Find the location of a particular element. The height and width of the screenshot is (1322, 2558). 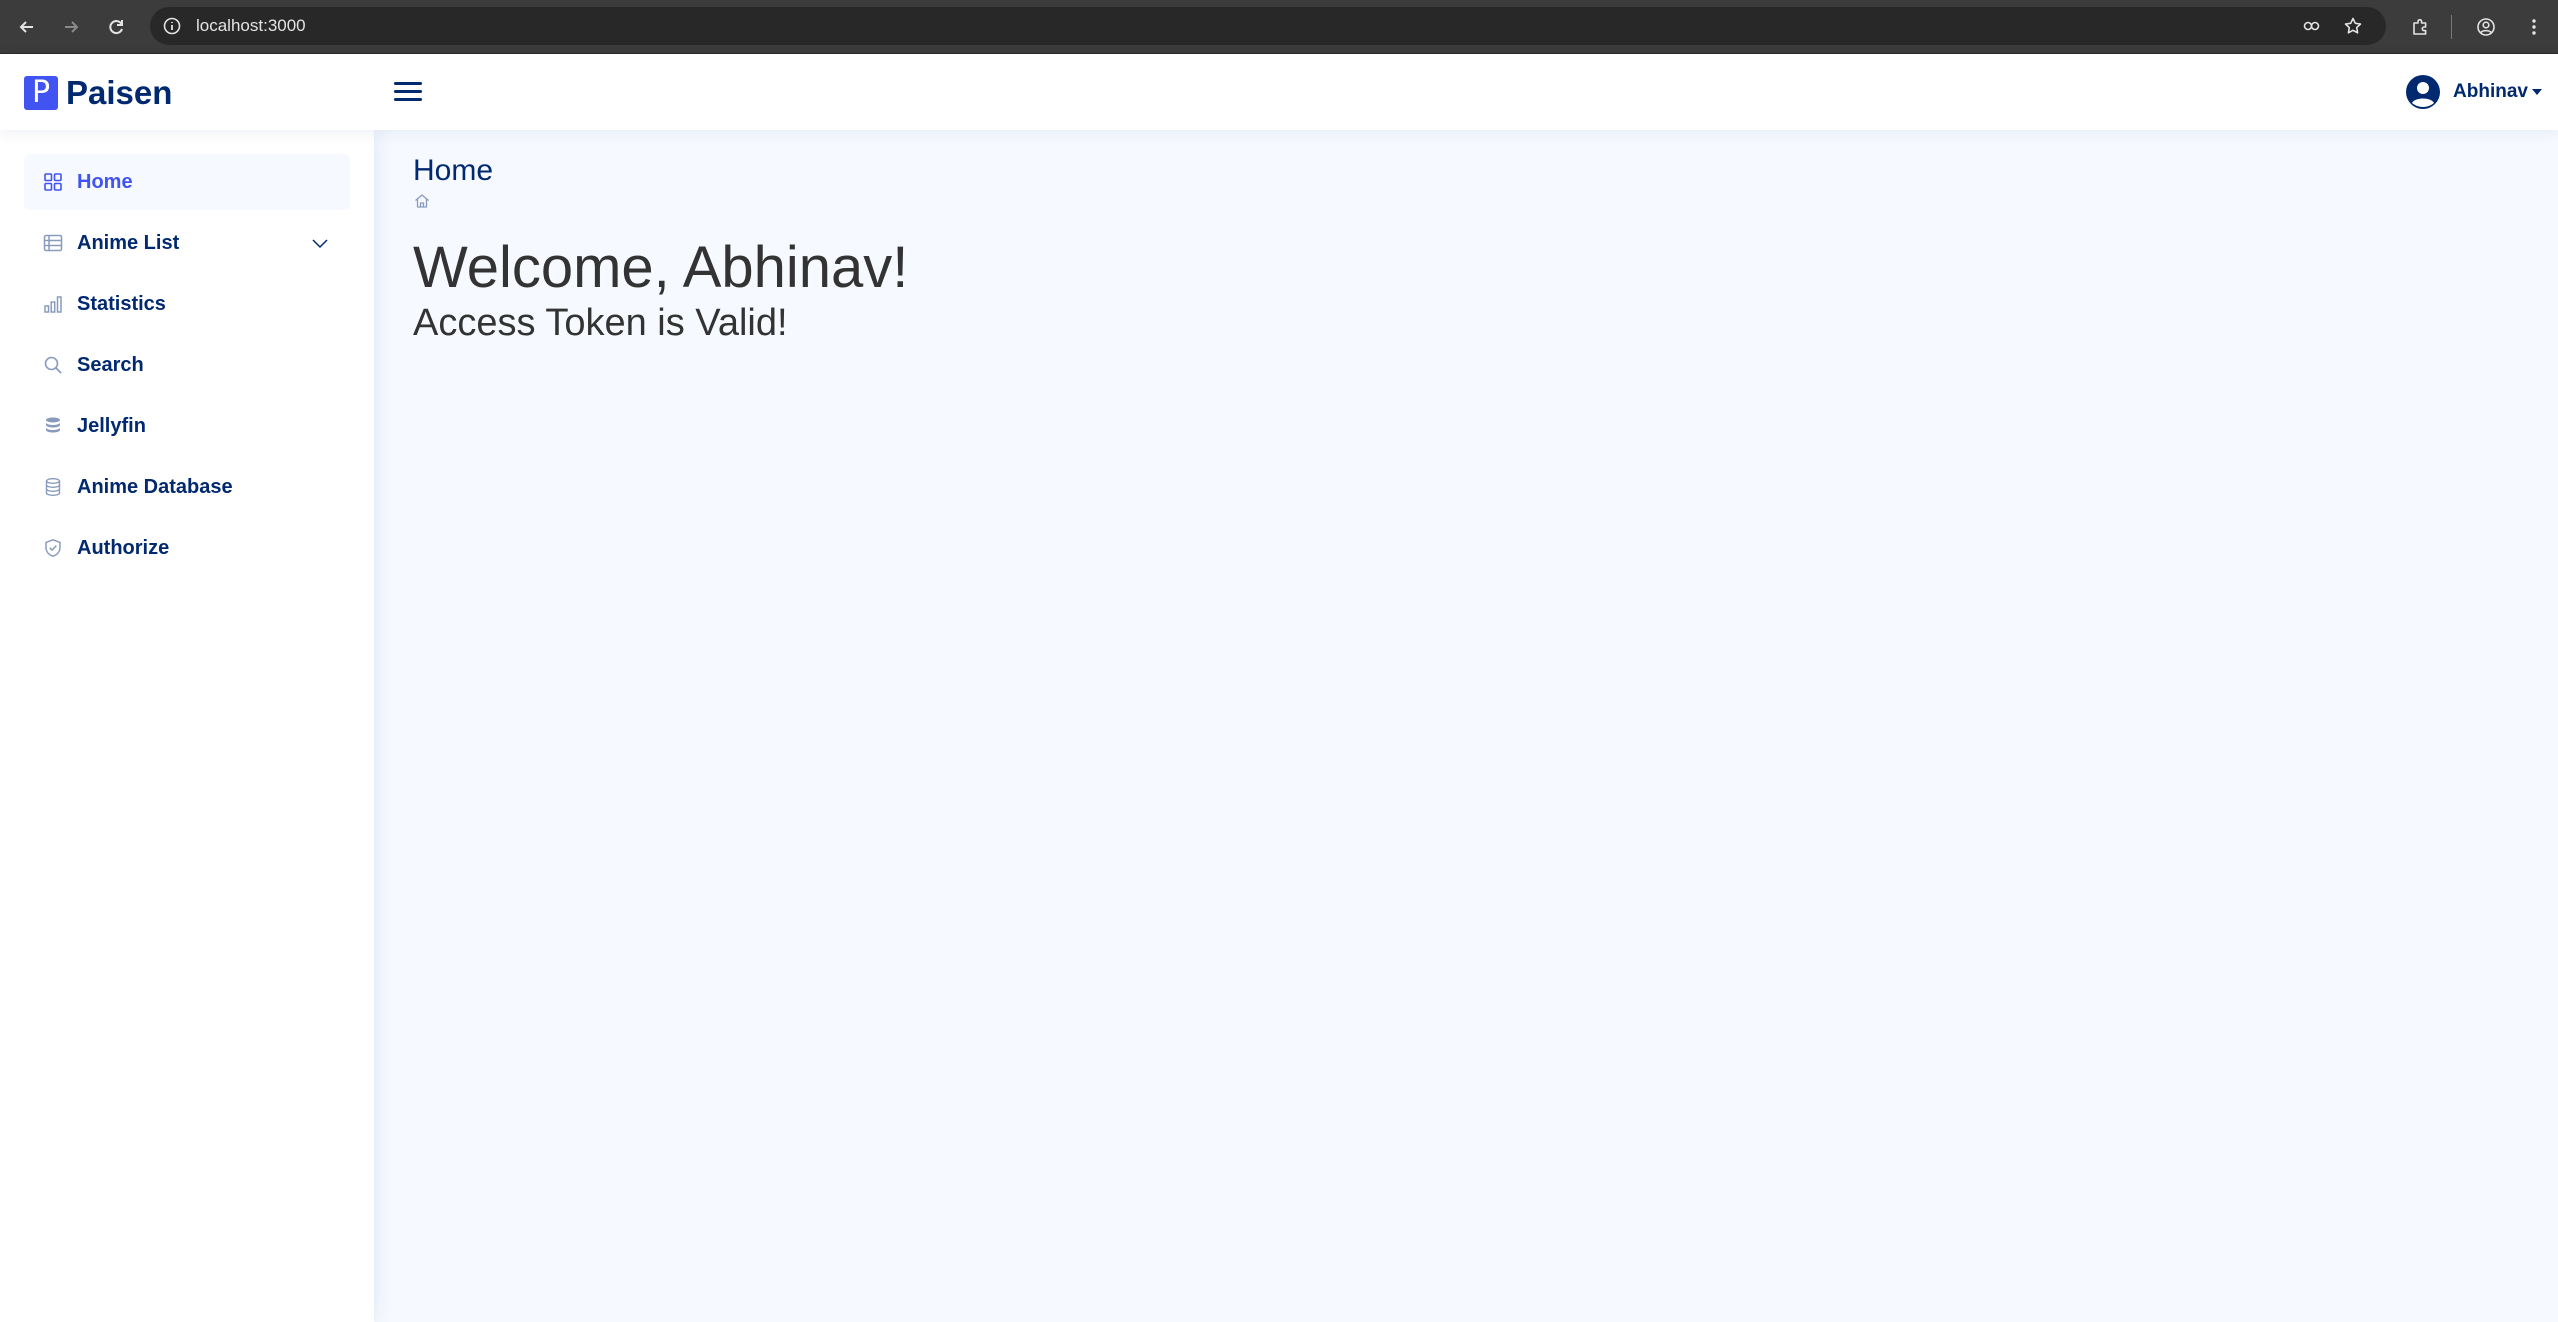

brand-logo: P Paisen is located at coordinates (98, 93).